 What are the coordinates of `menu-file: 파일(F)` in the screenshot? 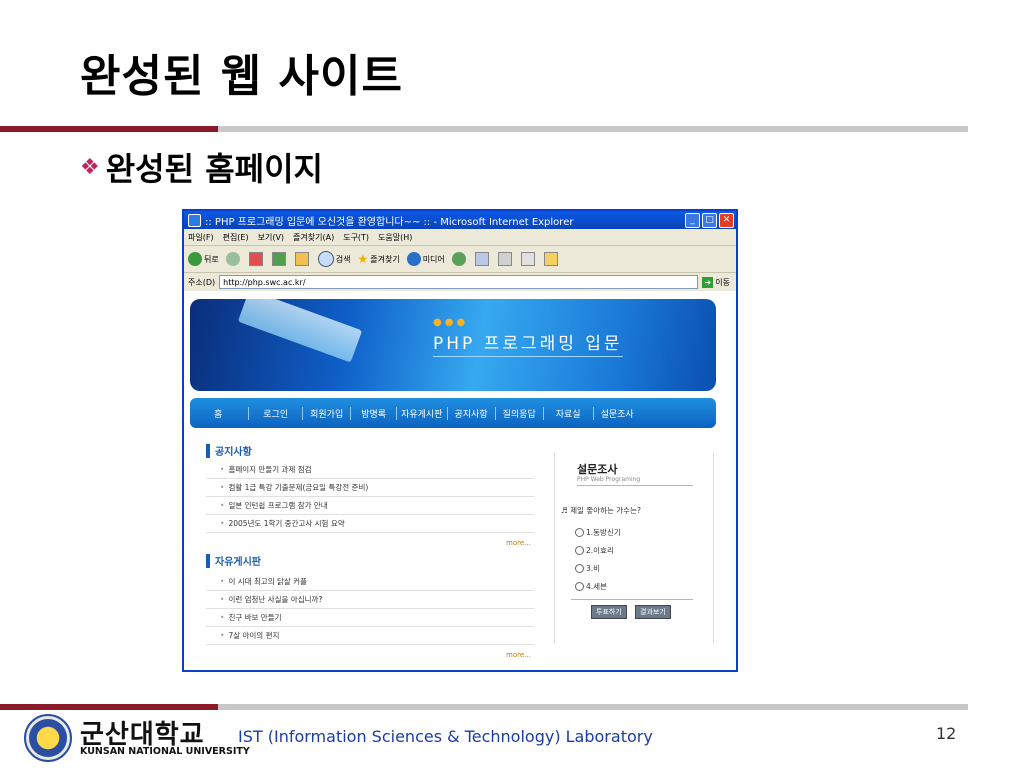 It's located at (201, 237).